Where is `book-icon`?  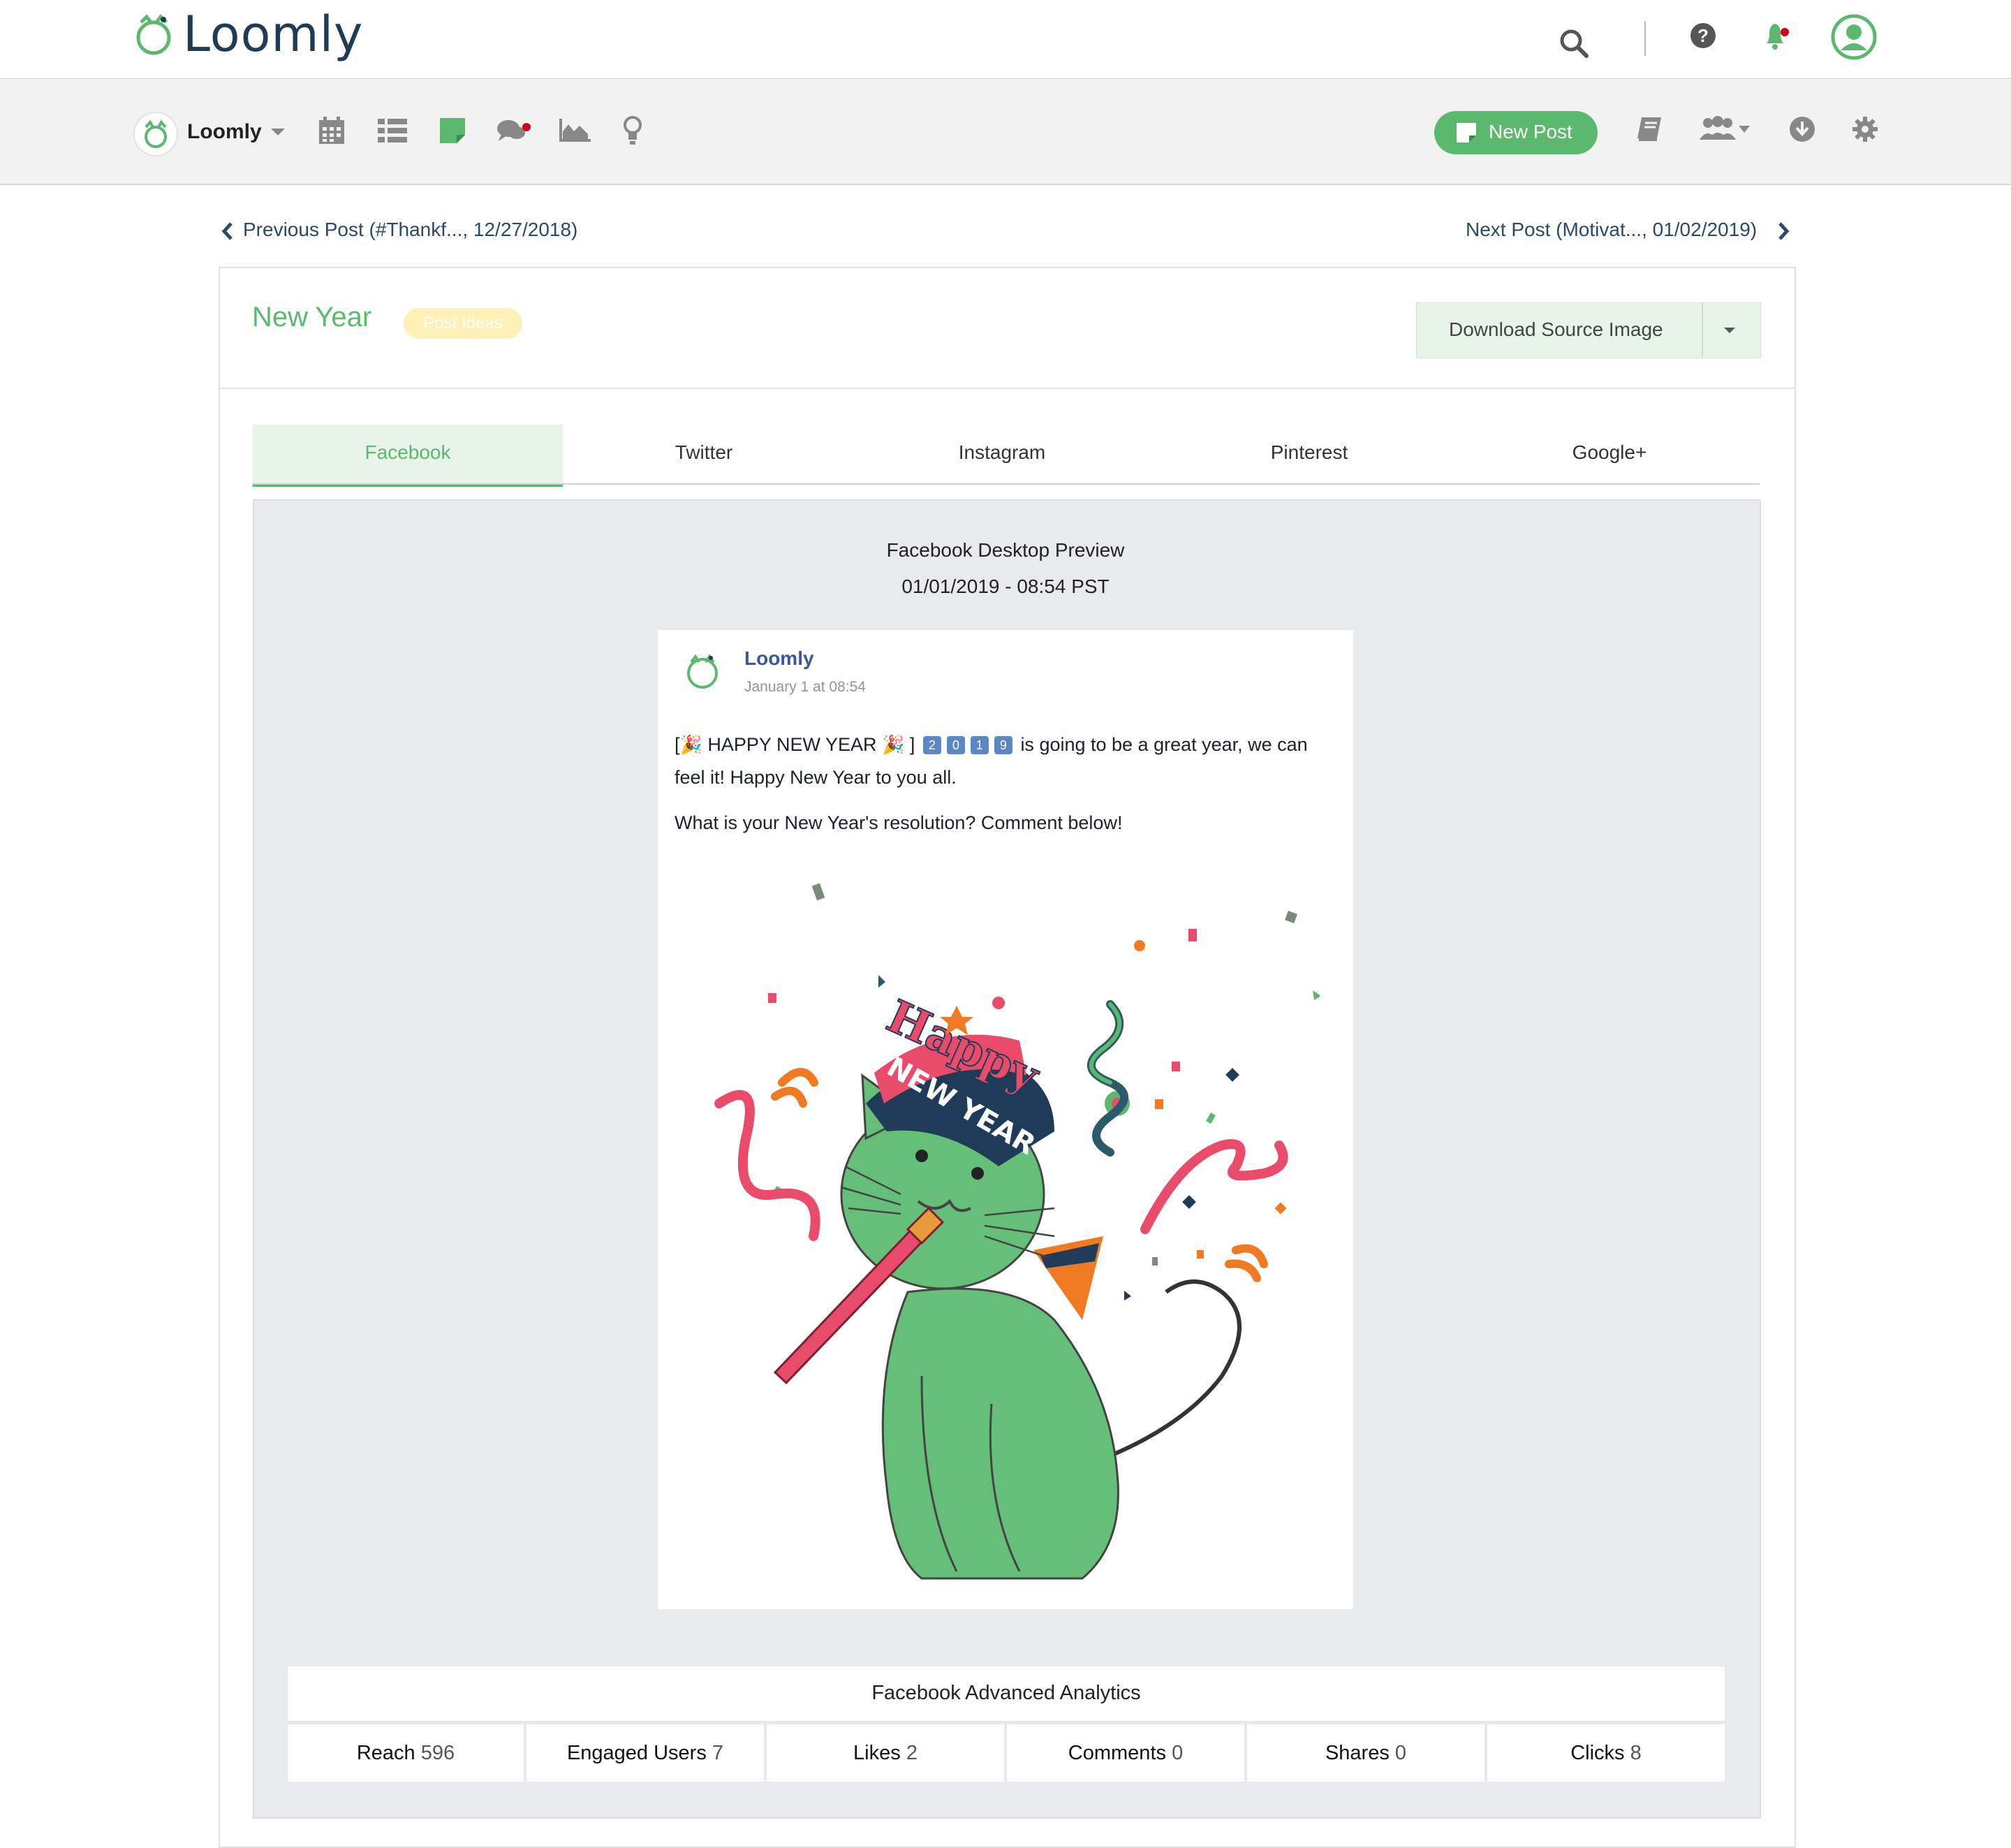 book-icon is located at coordinates (1649, 131).